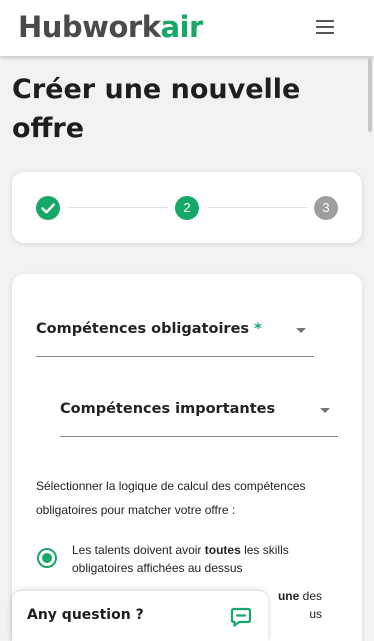 Image resolution: width=374 pixels, height=641 pixels. I want to click on step-1-completed, so click(48, 208).